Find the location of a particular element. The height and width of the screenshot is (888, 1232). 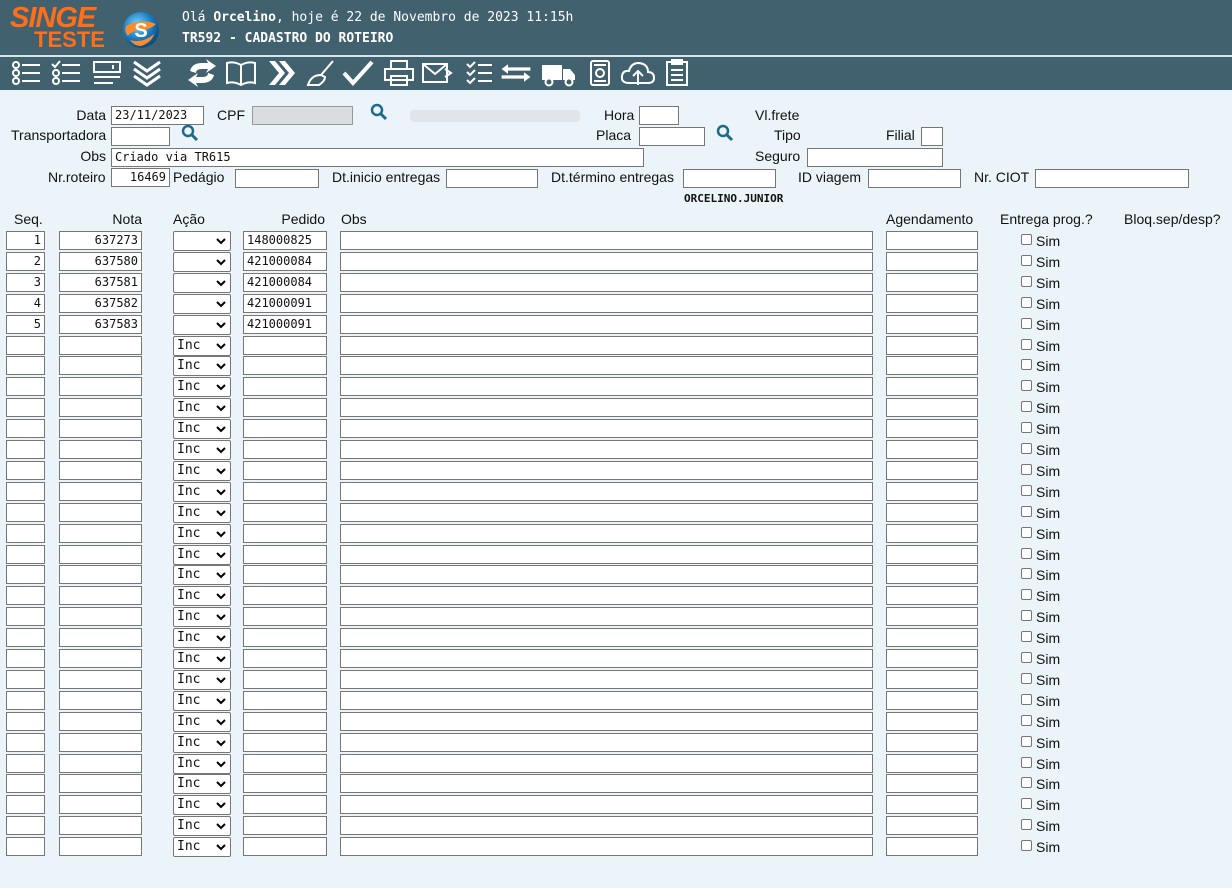

truck-icon is located at coordinates (559, 73).